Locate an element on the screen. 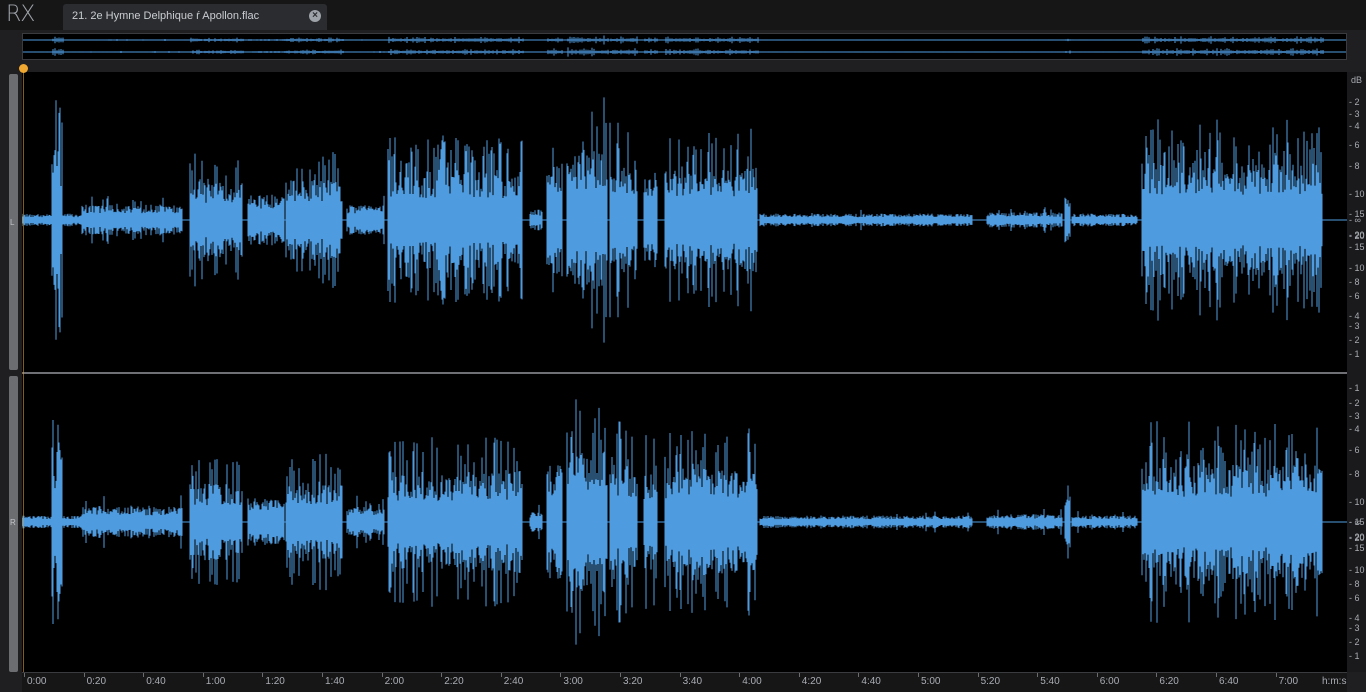 This screenshot has height=692, width=1366. time-label: 2:40 is located at coordinates (513, 681).